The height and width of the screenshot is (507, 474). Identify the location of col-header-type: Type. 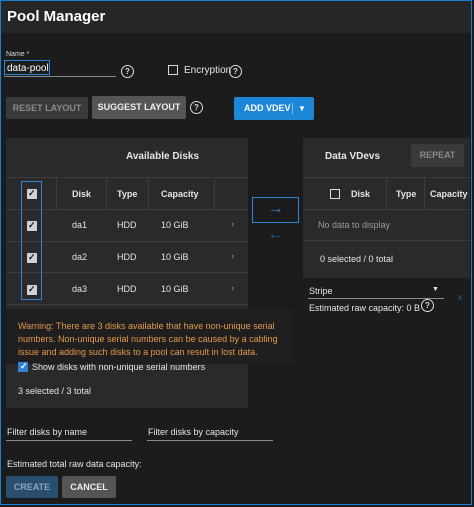
(127, 194).